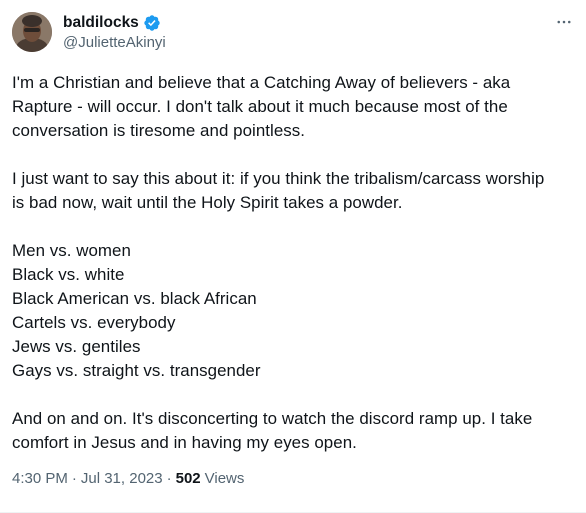 This screenshot has height=513, width=586. I want to click on views-count: 502, so click(188, 478).